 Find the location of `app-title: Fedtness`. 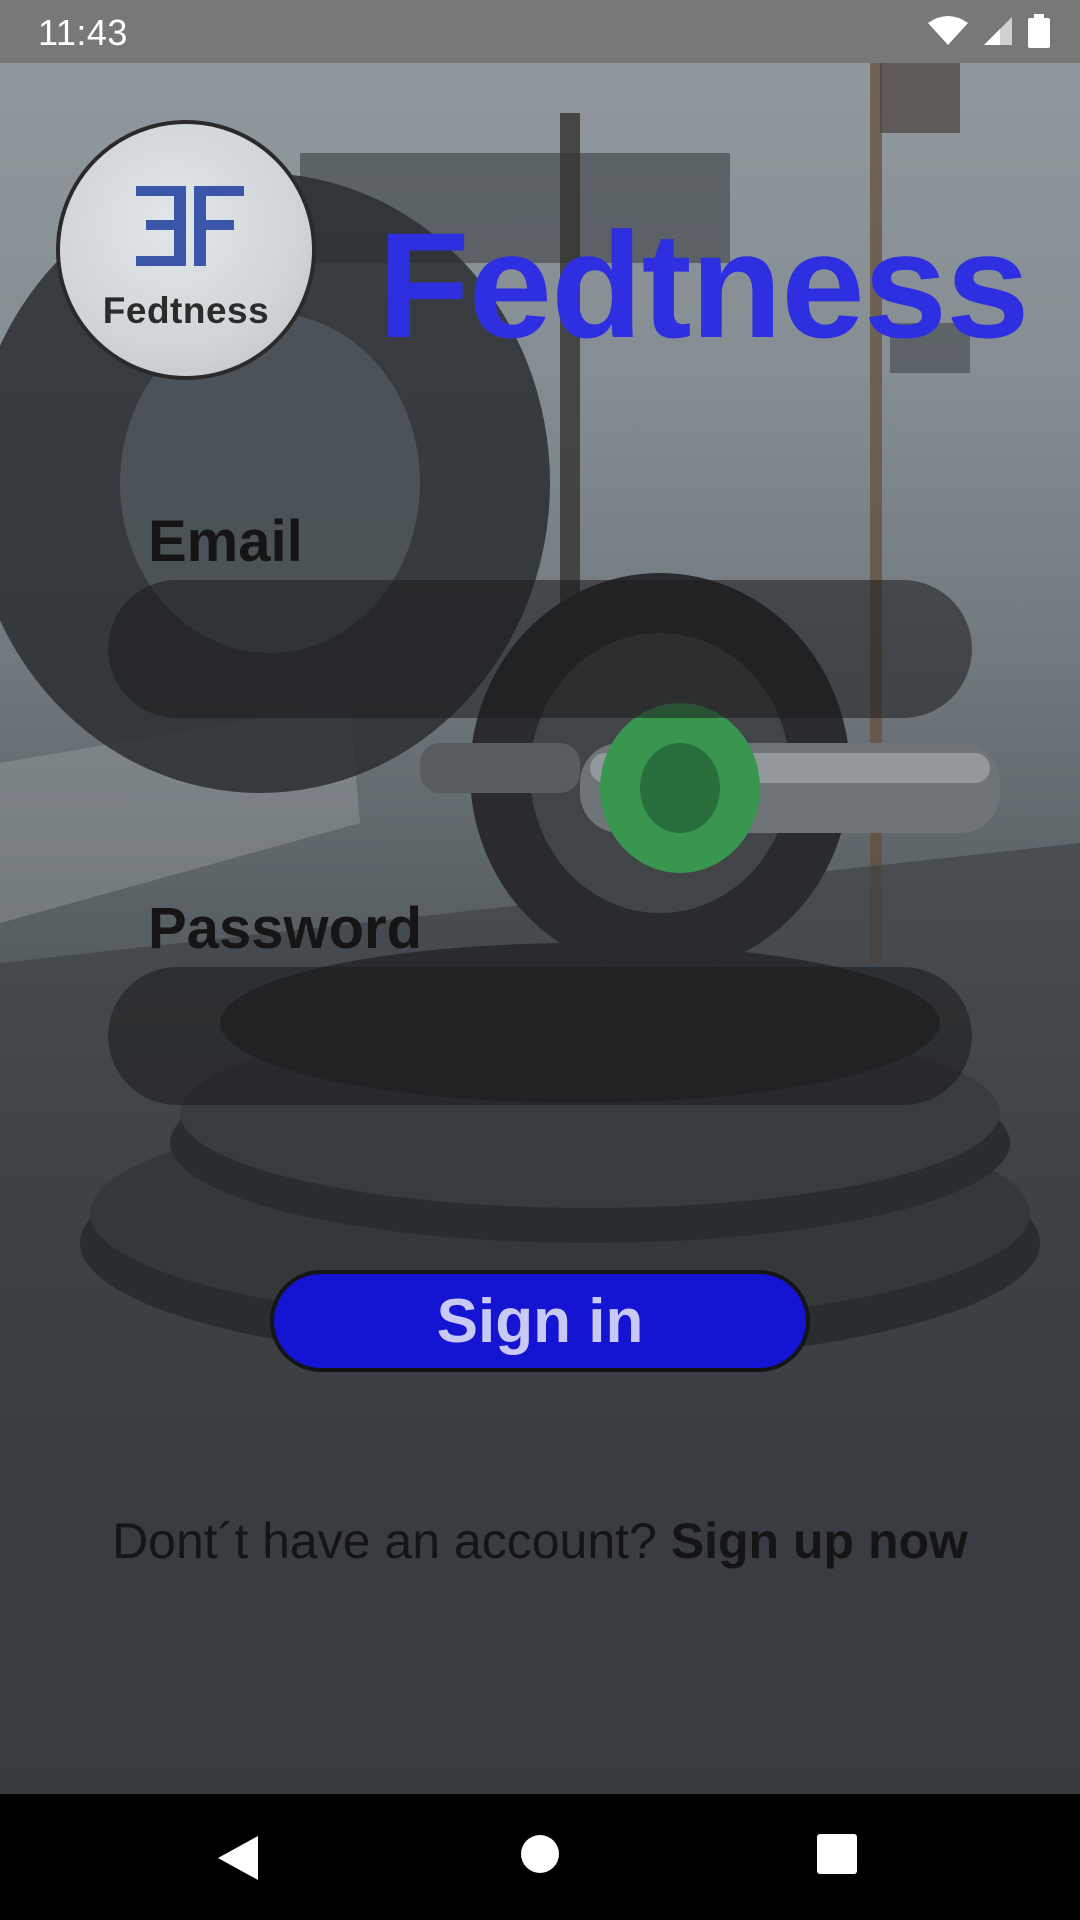

app-title: Fedtness is located at coordinates (704, 285).